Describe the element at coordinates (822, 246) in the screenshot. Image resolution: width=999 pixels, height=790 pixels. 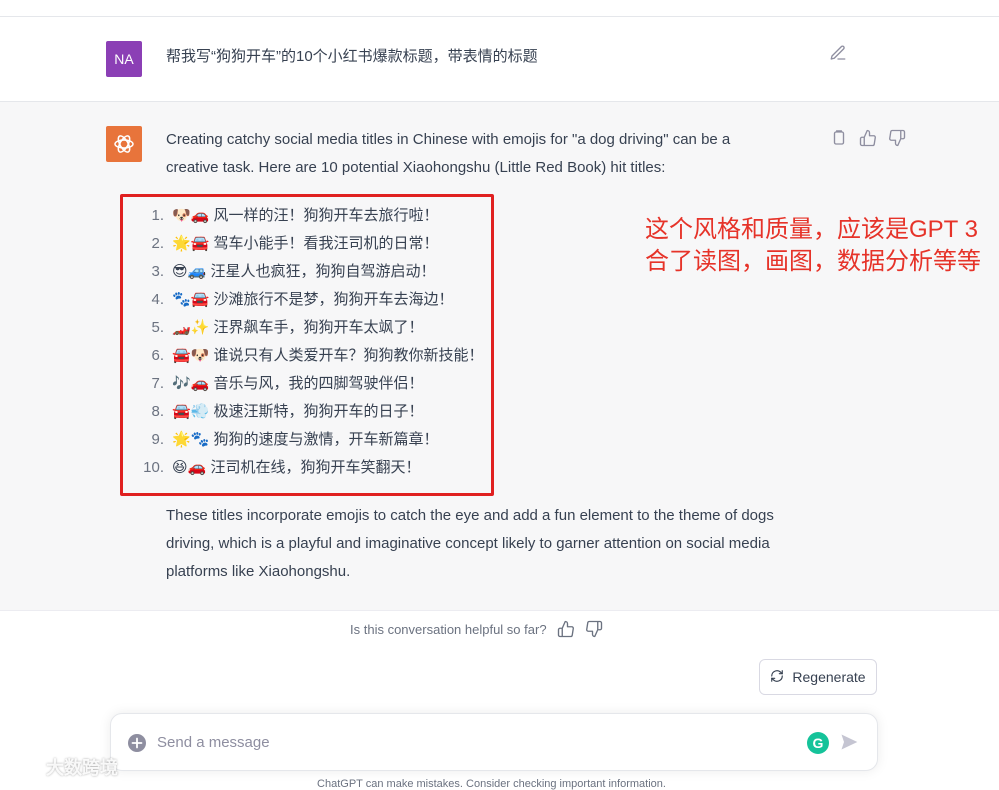
I see `annotation-text: 这个风格和质量，应该是GPT 3 合了读图，画图，数据分析等等` at that location.